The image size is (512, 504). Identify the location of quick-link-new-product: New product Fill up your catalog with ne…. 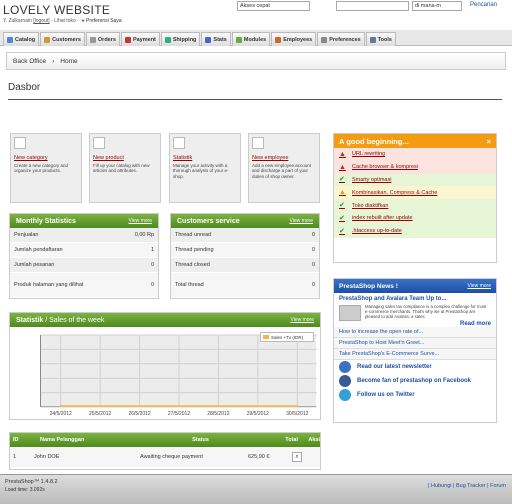
(125, 168).